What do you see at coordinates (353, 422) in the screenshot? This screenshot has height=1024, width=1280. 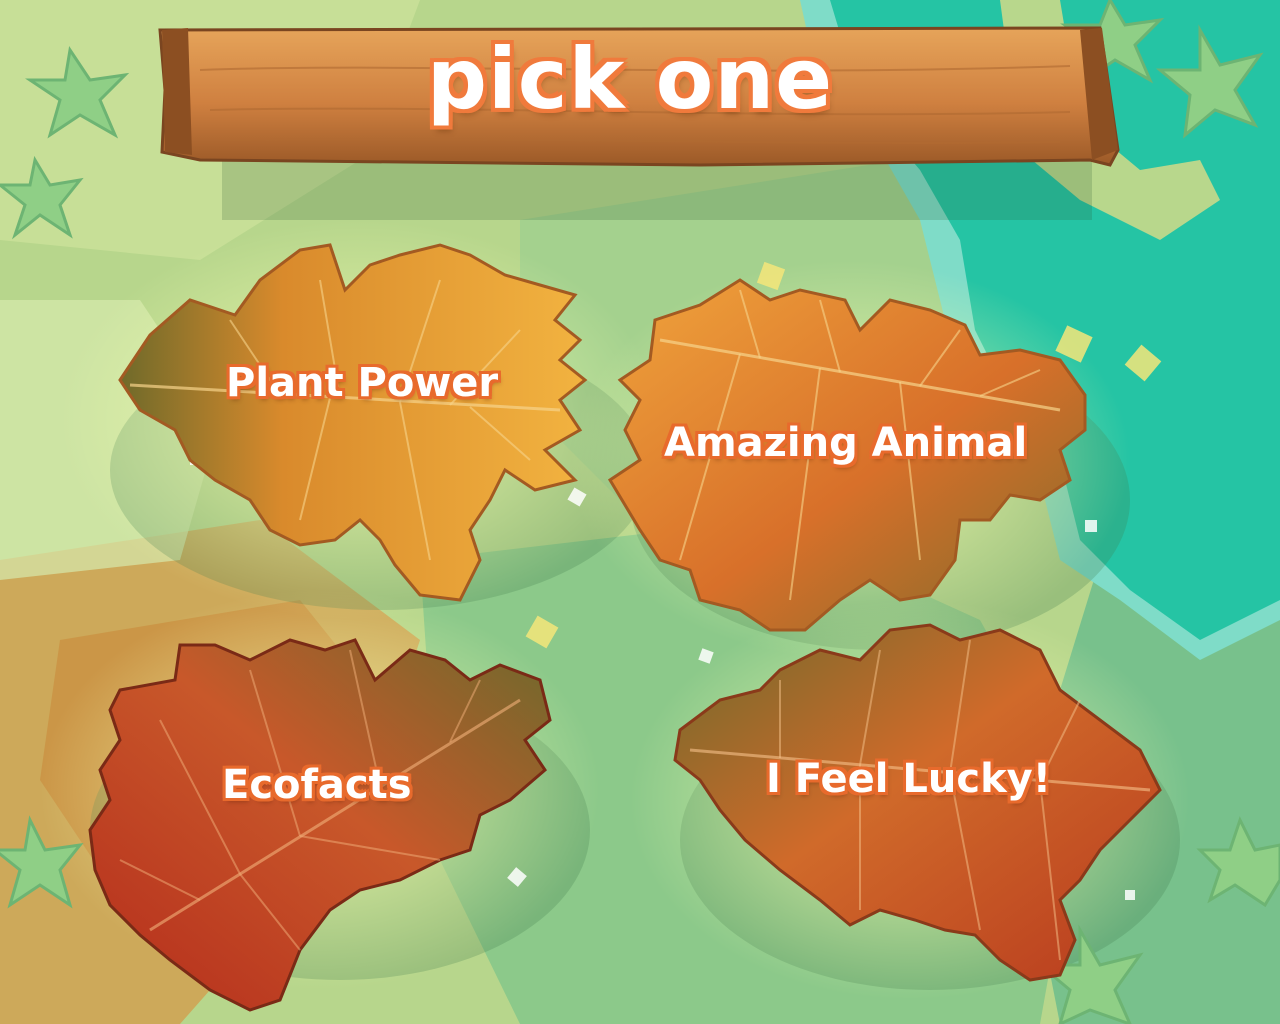 I see `plant-power-leaf-button` at bounding box center [353, 422].